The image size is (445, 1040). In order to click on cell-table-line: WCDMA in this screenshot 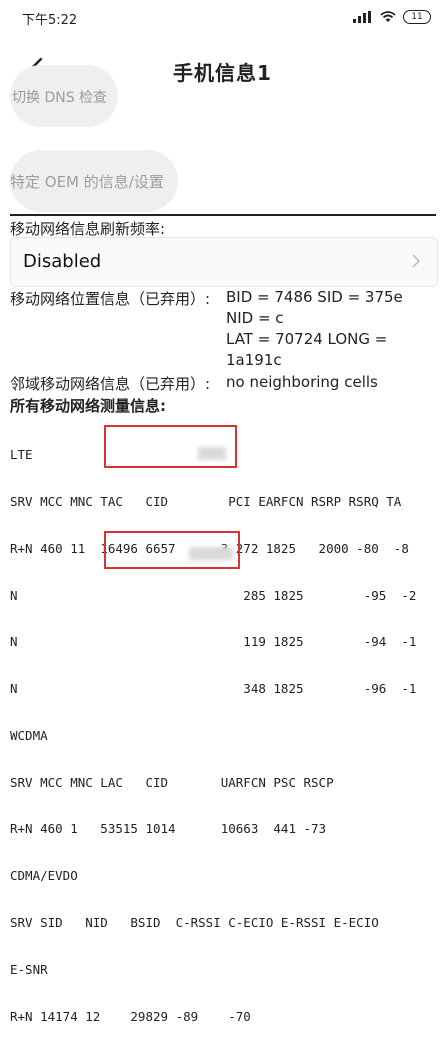, I will do `click(29, 735)`.